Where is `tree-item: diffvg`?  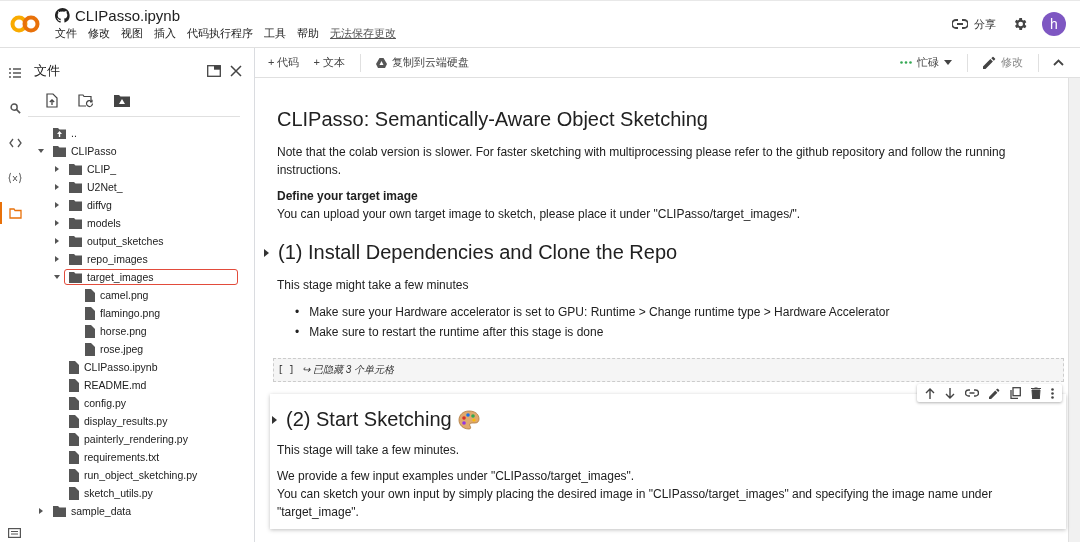
tree-item: diffvg is located at coordinates (90, 205).